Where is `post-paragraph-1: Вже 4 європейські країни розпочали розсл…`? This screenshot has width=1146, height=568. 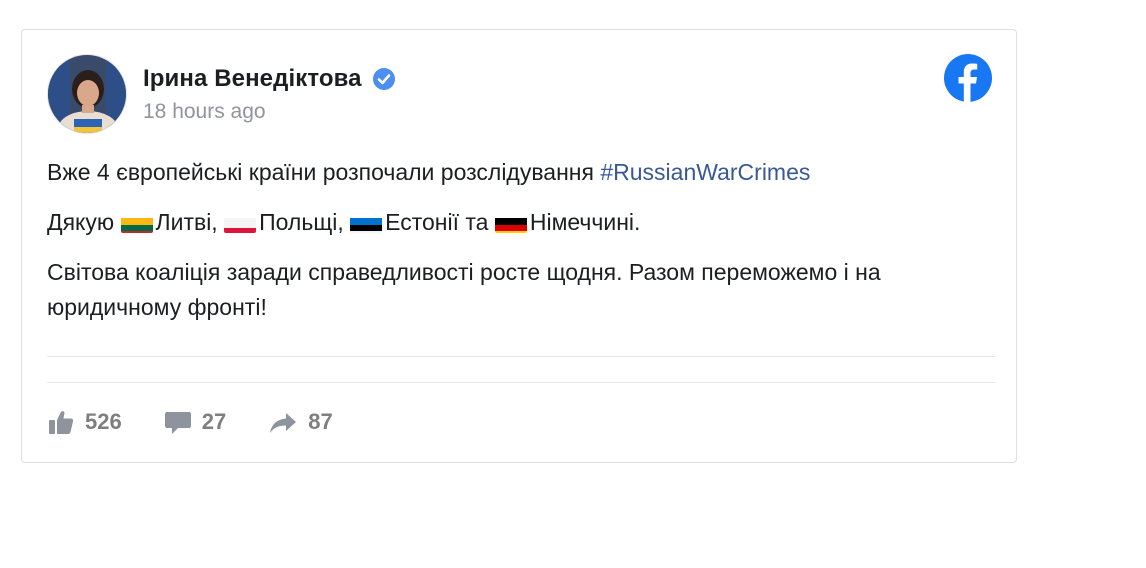 post-paragraph-1: Вже 4 європейські країни розпочали розсл… is located at coordinates (522, 172).